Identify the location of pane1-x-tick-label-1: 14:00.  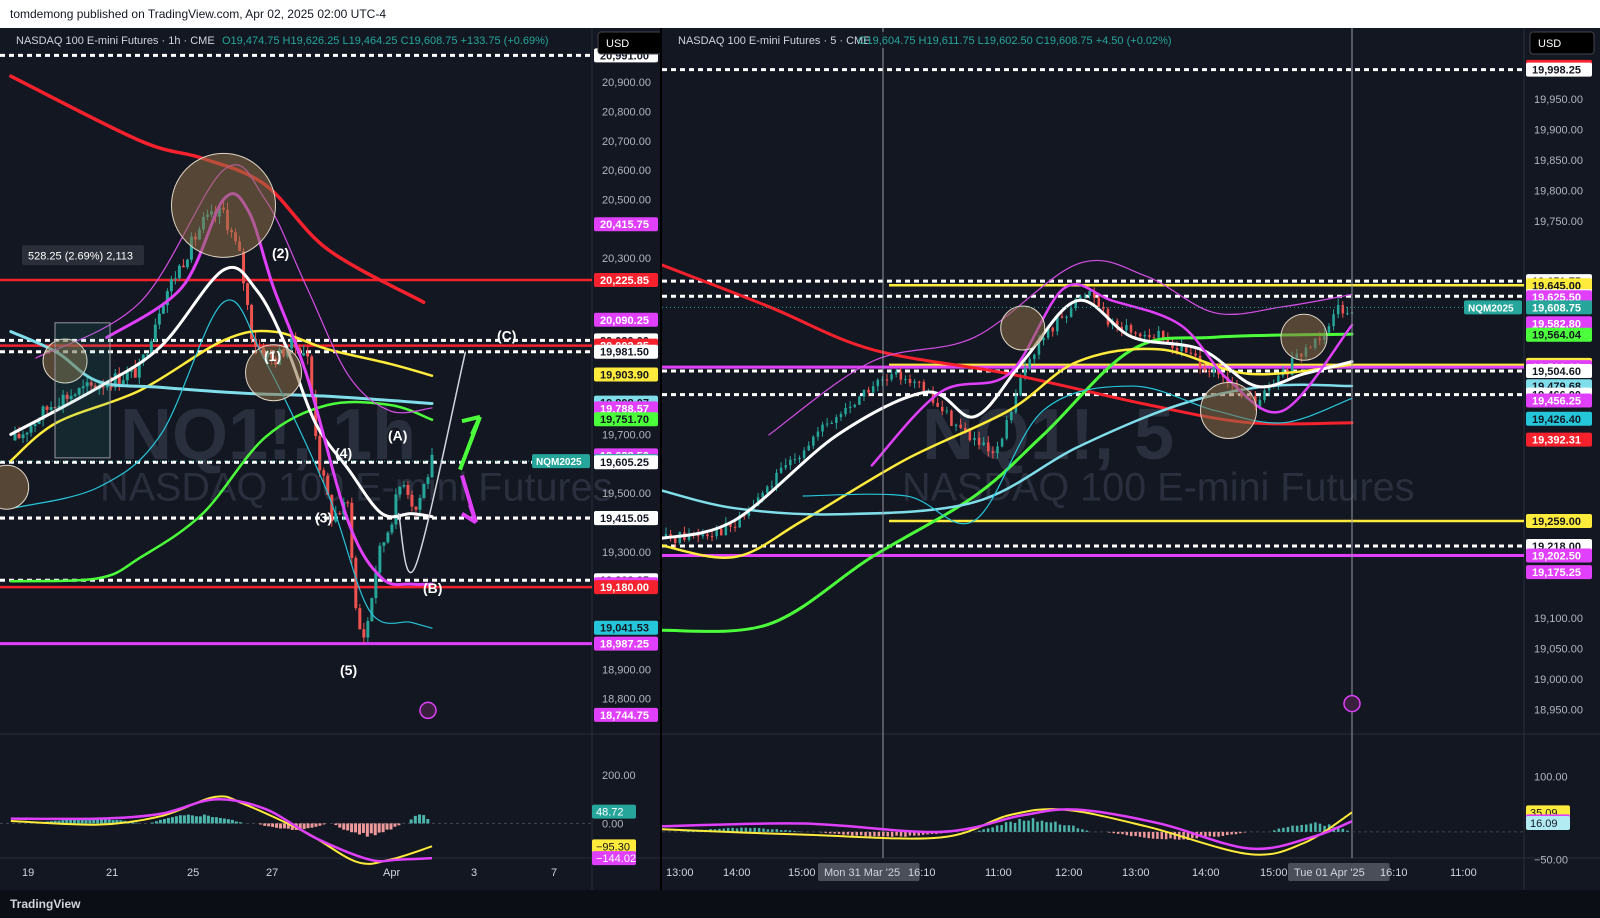
(737, 873).